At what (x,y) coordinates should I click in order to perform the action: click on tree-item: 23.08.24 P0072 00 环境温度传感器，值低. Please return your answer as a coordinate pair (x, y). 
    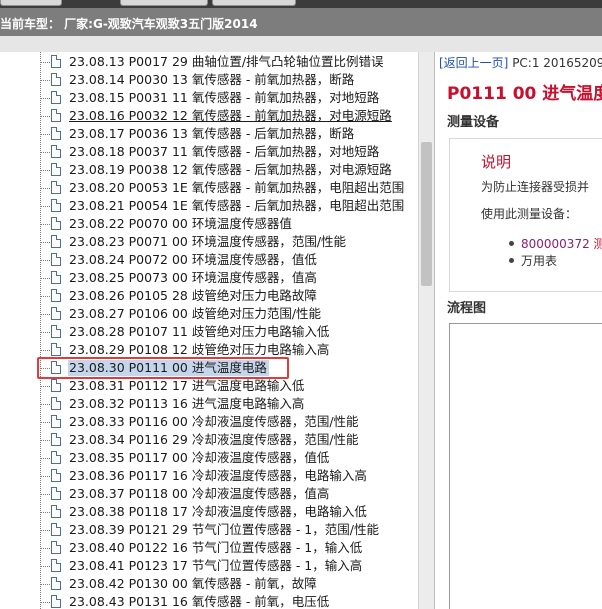
    Looking at the image, I should click on (229, 260).